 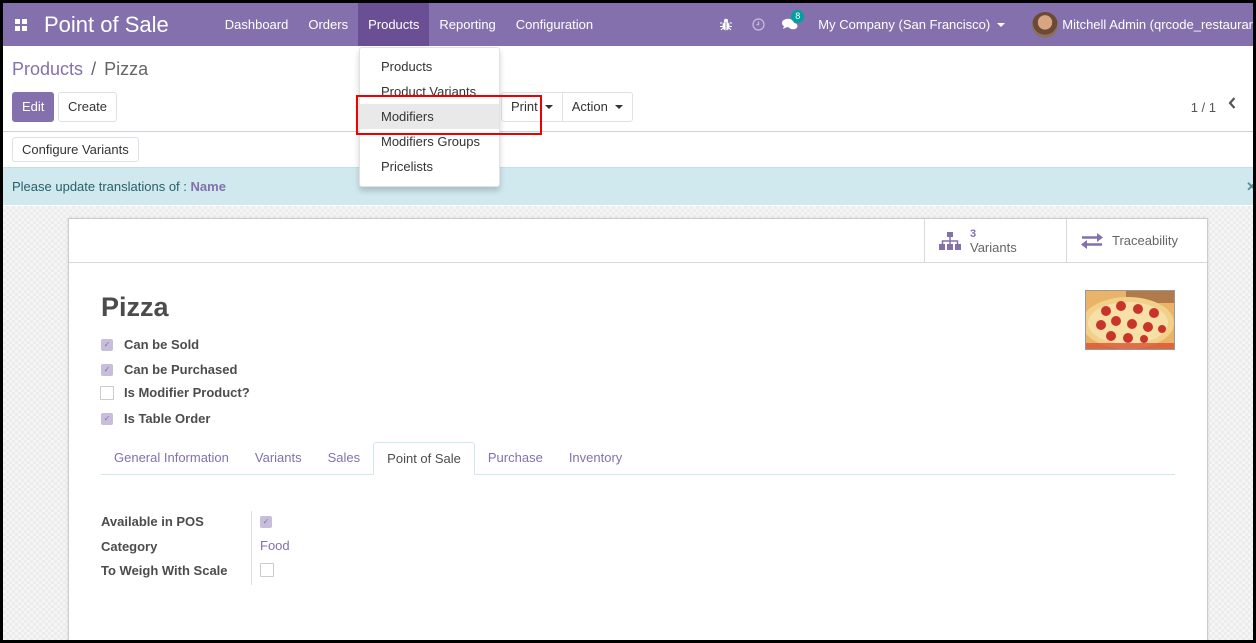 I want to click on available-in-pos-label: Available in POS, so click(x=152, y=521).